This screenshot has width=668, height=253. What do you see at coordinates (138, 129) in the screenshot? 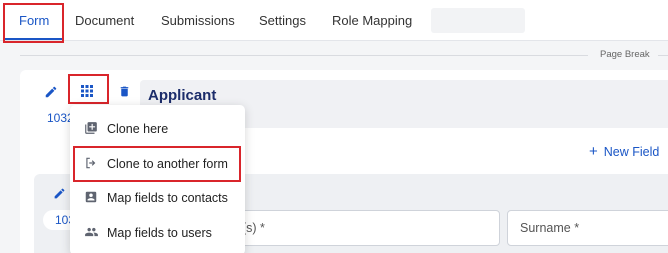
I see `menu-item-label: Clone here` at bounding box center [138, 129].